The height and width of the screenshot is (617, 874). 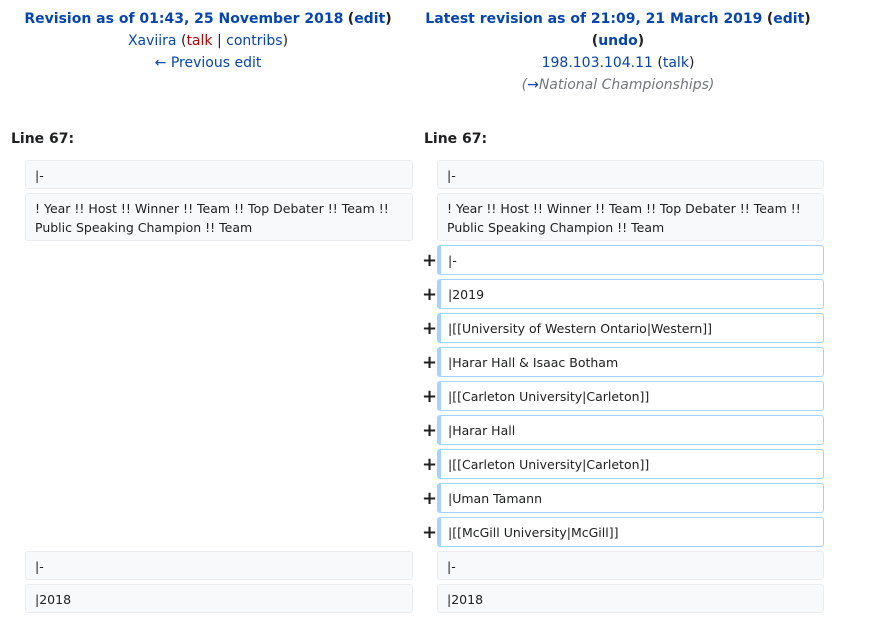 I want to click on left-contribs-link: contribs, so click(x=254, y=41).